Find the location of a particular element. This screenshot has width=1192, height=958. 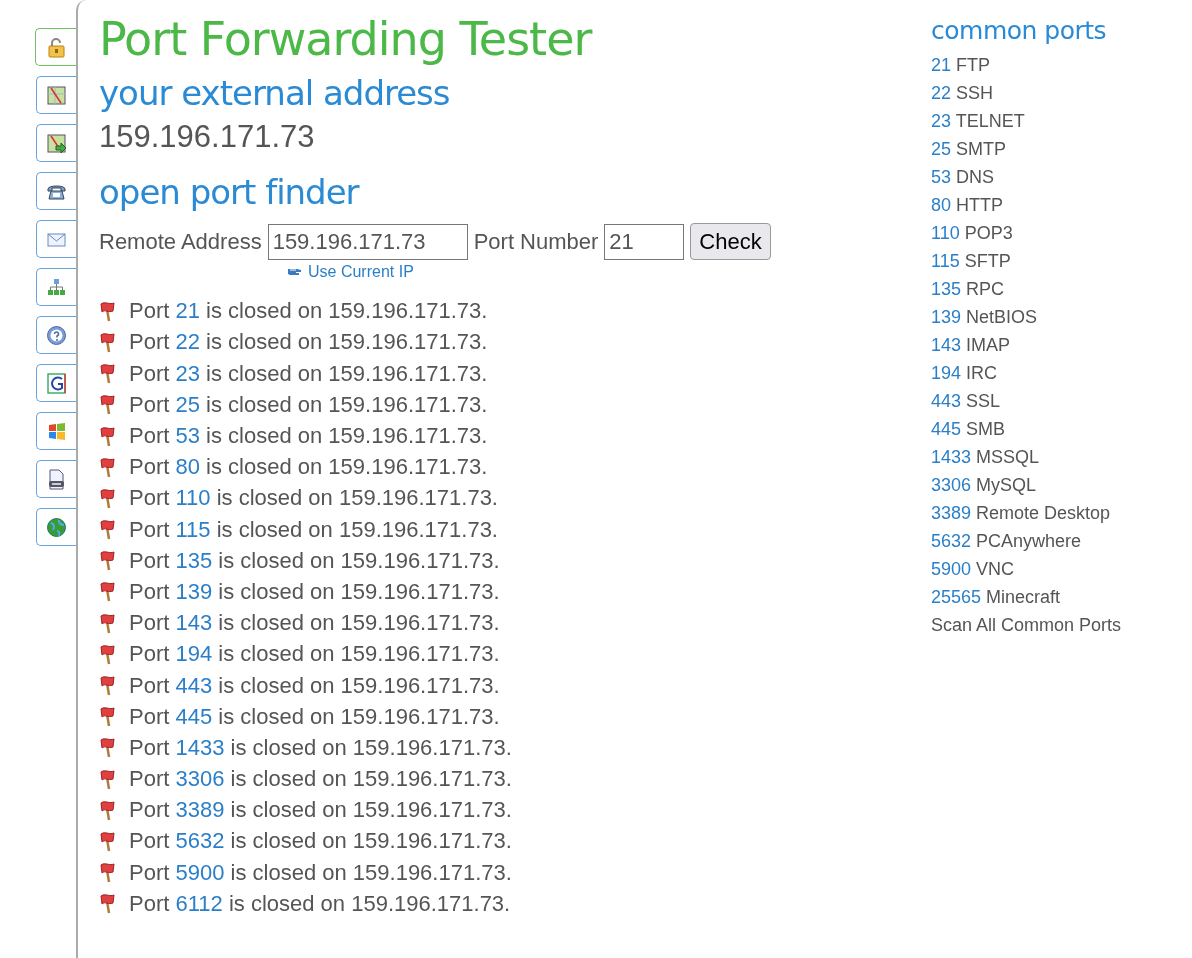

result-text: Port 110 is closed on 159.196.171.73. is located at coordinates (313, 498).